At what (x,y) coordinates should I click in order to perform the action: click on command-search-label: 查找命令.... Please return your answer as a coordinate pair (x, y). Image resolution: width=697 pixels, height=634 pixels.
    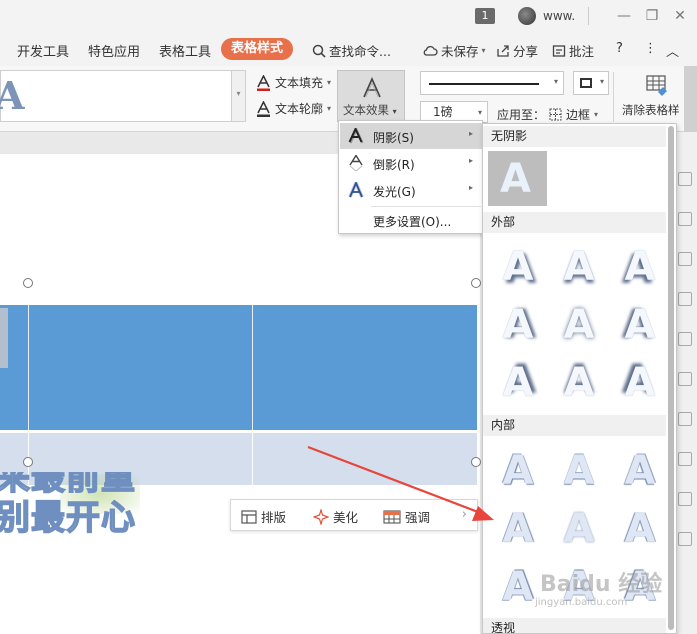
    Looking at the image, I should click on (360, 51).